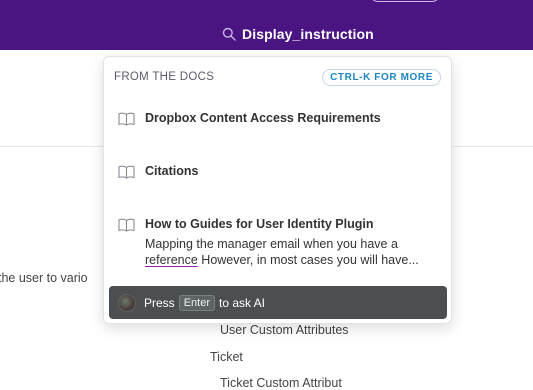 The image size is (533, 390). Describe the element at coordinates (277, 77) in the screenshot. I see `dropdown-header: FROM THE DOCS CTRL-K FOR MORE` at that location.